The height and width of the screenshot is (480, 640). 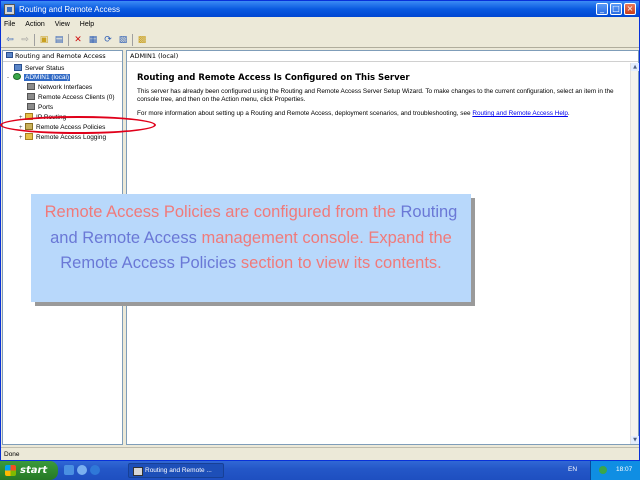 I want to click on properties-icon: ▦, so click(x=93, y=39).